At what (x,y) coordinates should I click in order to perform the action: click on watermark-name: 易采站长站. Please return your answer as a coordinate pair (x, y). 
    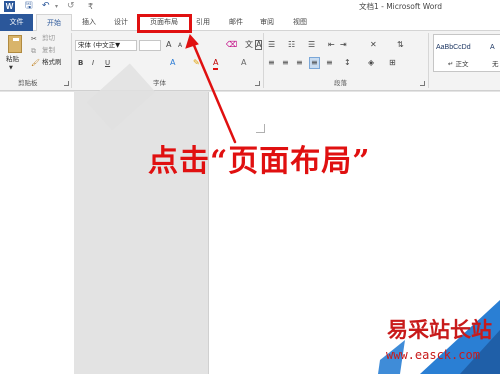
    Looking at the image, I should click on (439, 329).